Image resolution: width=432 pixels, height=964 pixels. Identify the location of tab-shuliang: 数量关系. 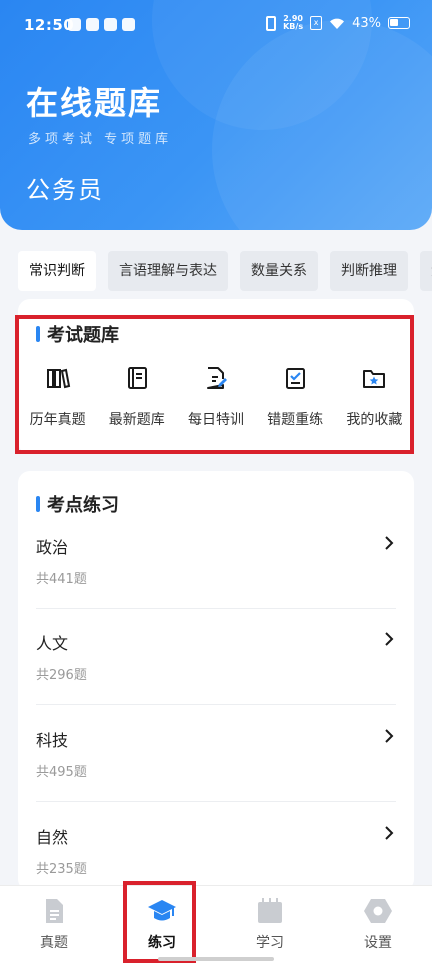
(279, 271).